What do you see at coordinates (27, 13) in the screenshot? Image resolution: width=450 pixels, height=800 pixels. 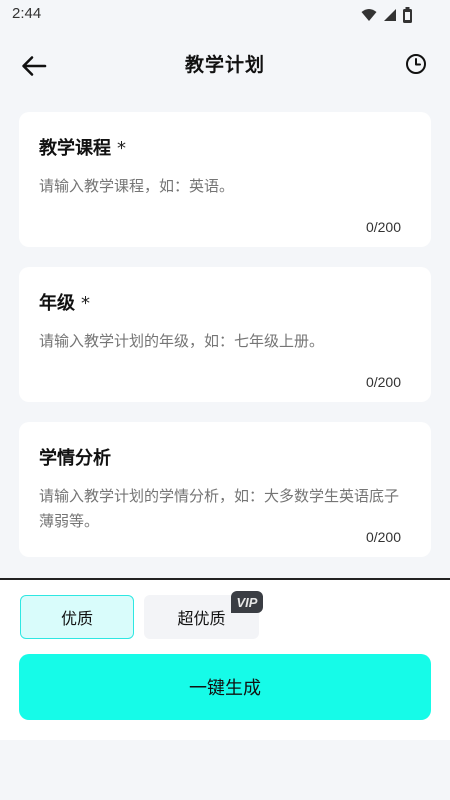 I see `status-time: 2:44` at bounding box center [27, 13].